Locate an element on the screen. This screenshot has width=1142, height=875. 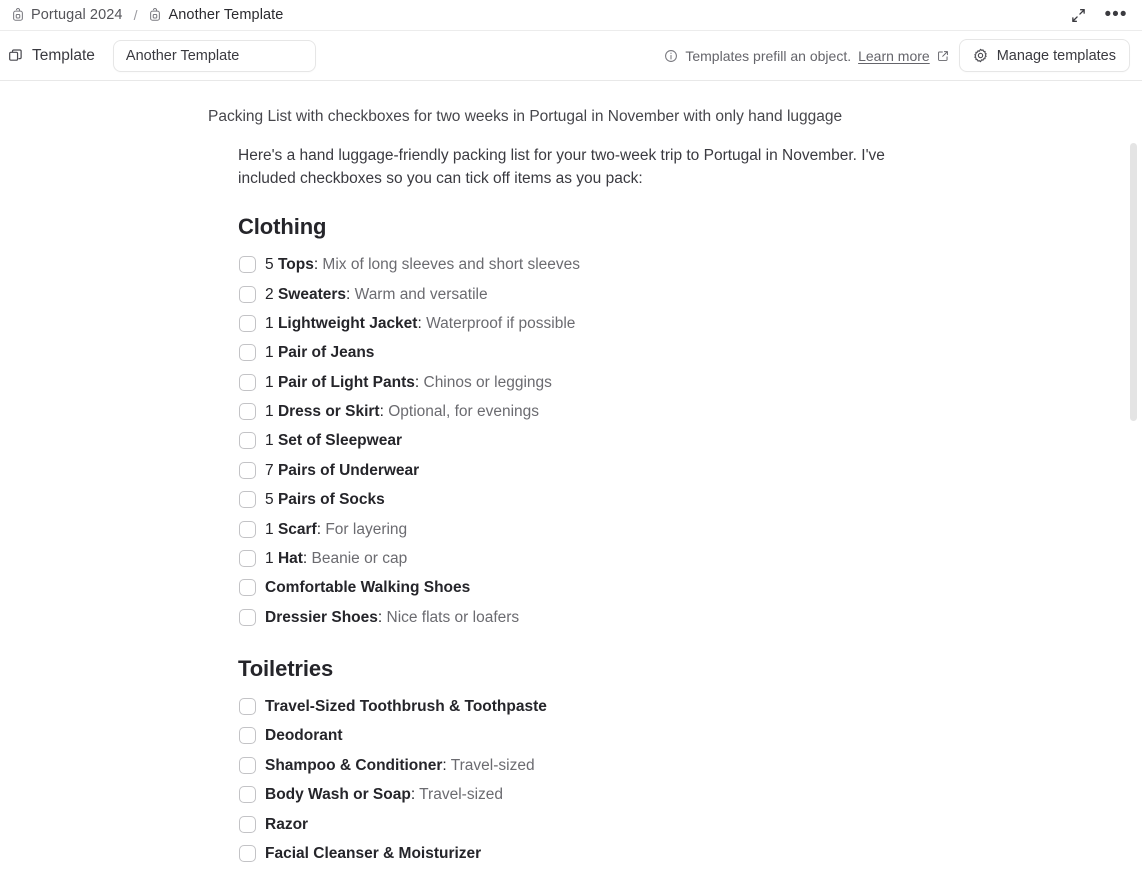
checklist-item-label: 2 Sweaters: Warm and versatile is located at coordinates (376, 294).